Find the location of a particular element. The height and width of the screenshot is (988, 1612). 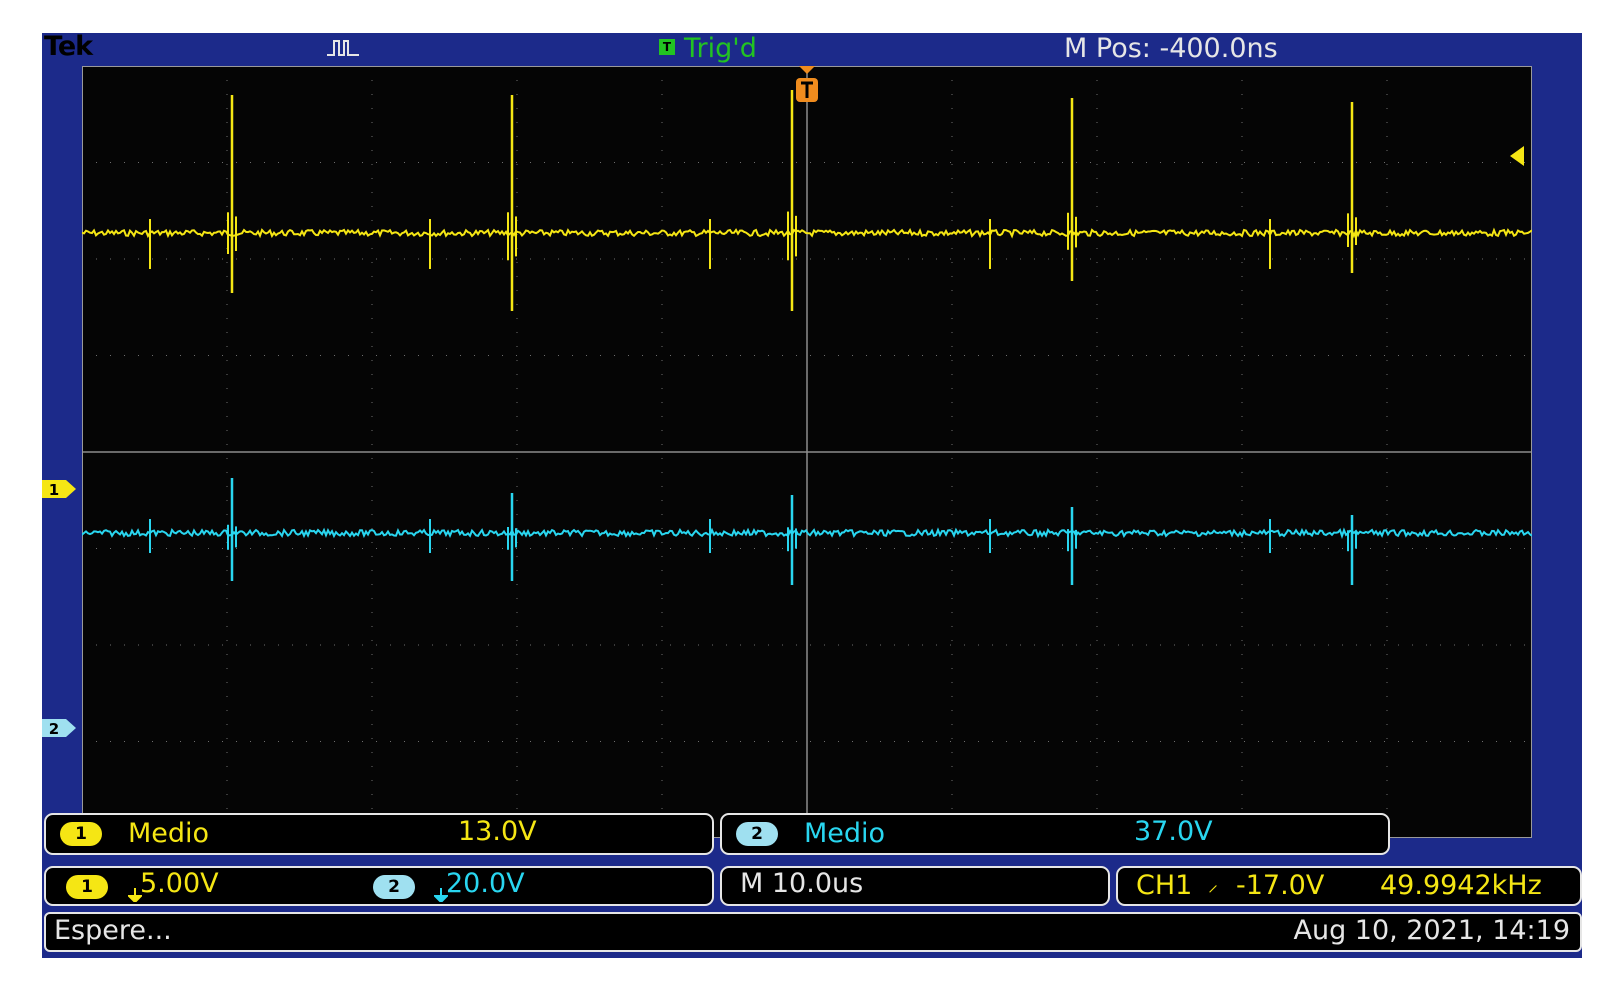

pulse-icon is located at coordinates (343, 48).